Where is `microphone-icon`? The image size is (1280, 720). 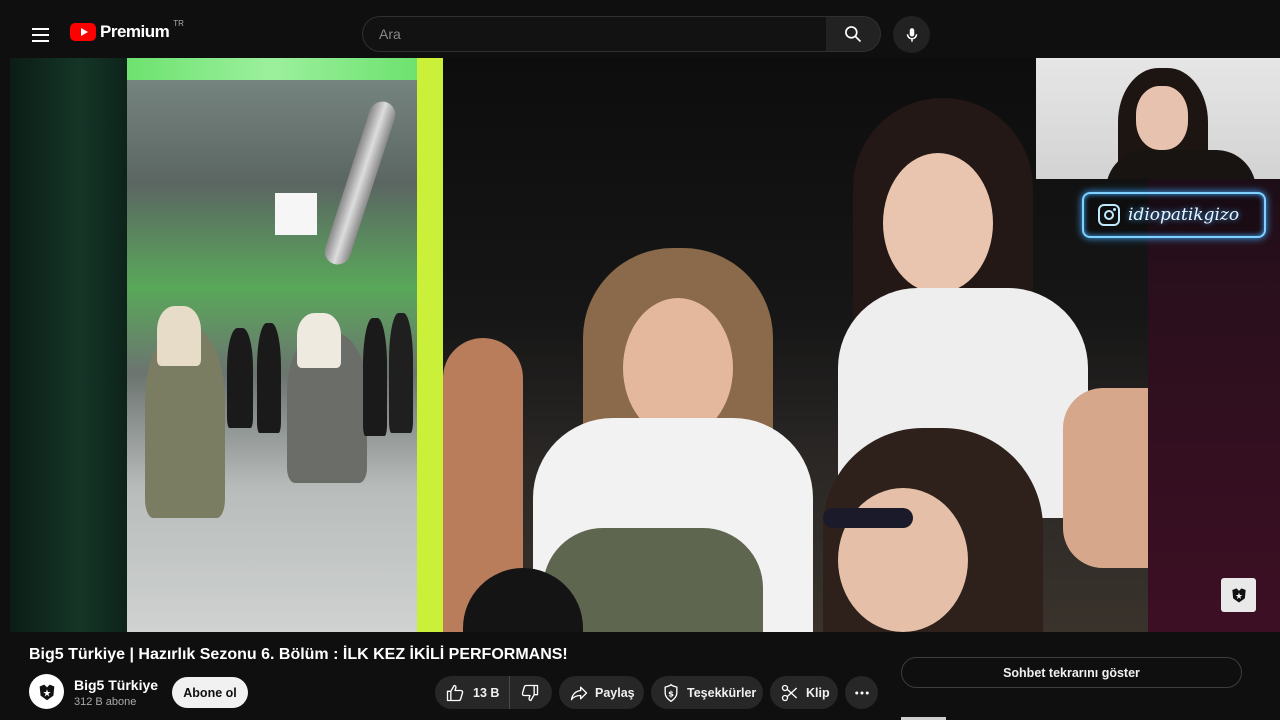
microphone-icon is located at coordinates (911, 34).